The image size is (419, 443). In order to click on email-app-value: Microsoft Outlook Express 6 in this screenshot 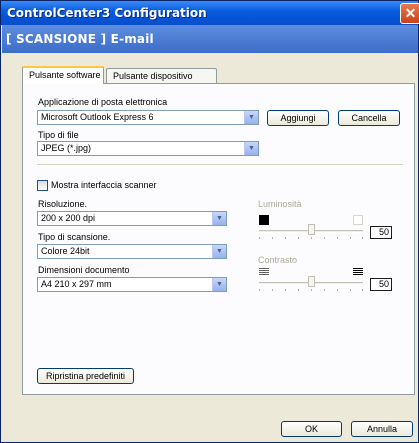, I will do `click(97, 117)`.